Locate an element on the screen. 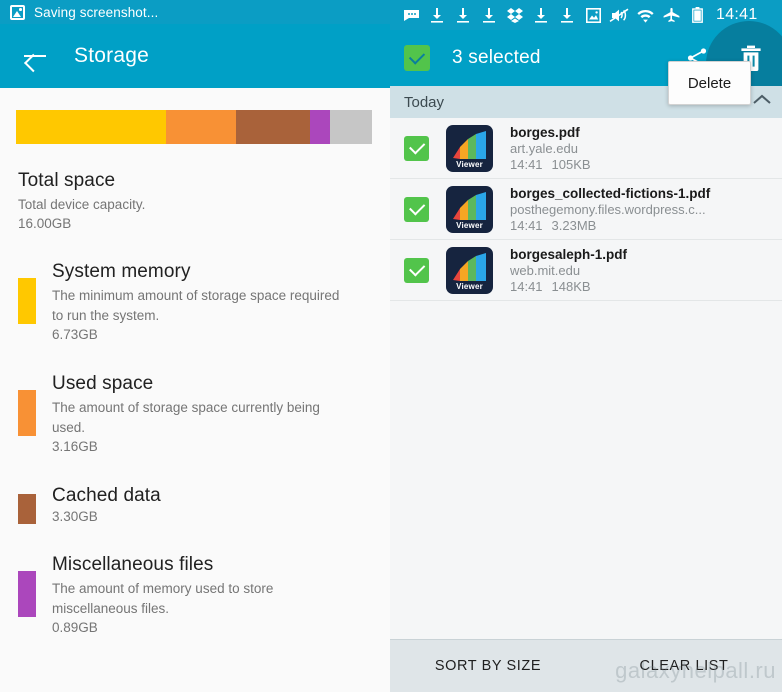 This screenshot has height=692, width=782. status-bar: 14:41 is located at coordinates (586, 15).